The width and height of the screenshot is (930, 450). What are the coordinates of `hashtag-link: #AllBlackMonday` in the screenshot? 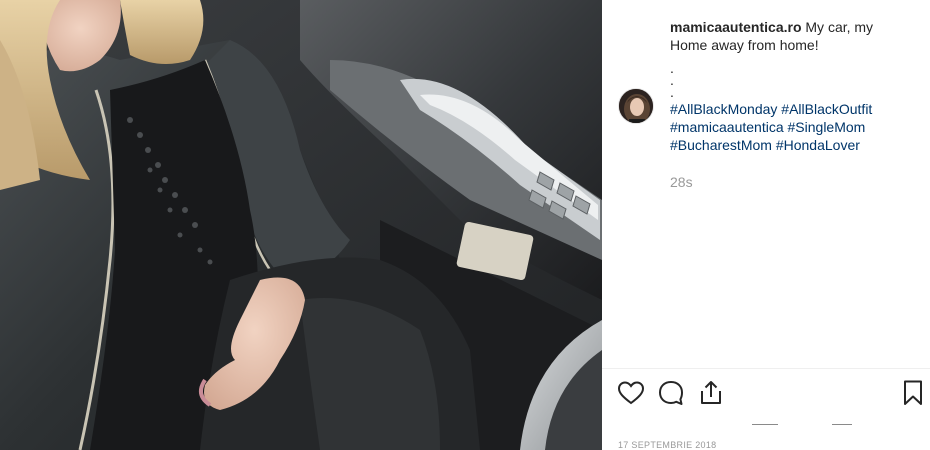 It's located at (723, 109).